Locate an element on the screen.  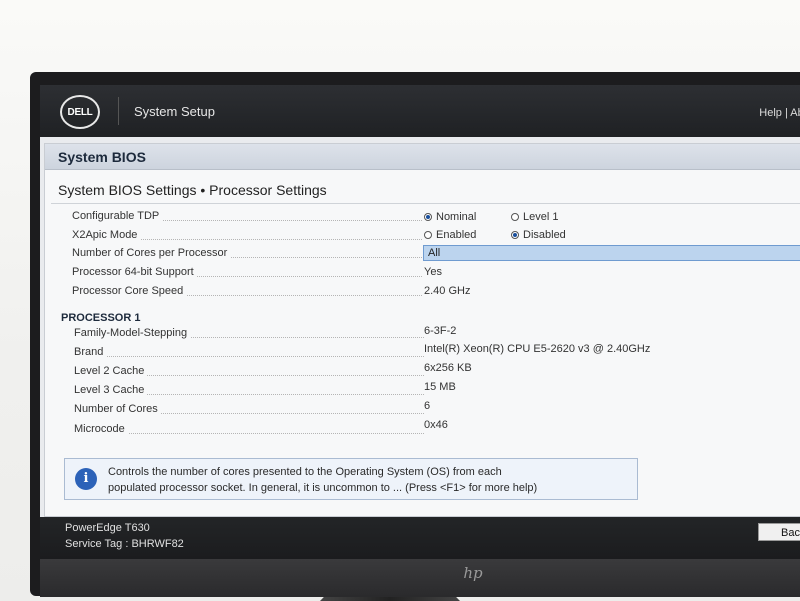
core-speed-label: Processor Core Speed is located at coordinates (129, 291).